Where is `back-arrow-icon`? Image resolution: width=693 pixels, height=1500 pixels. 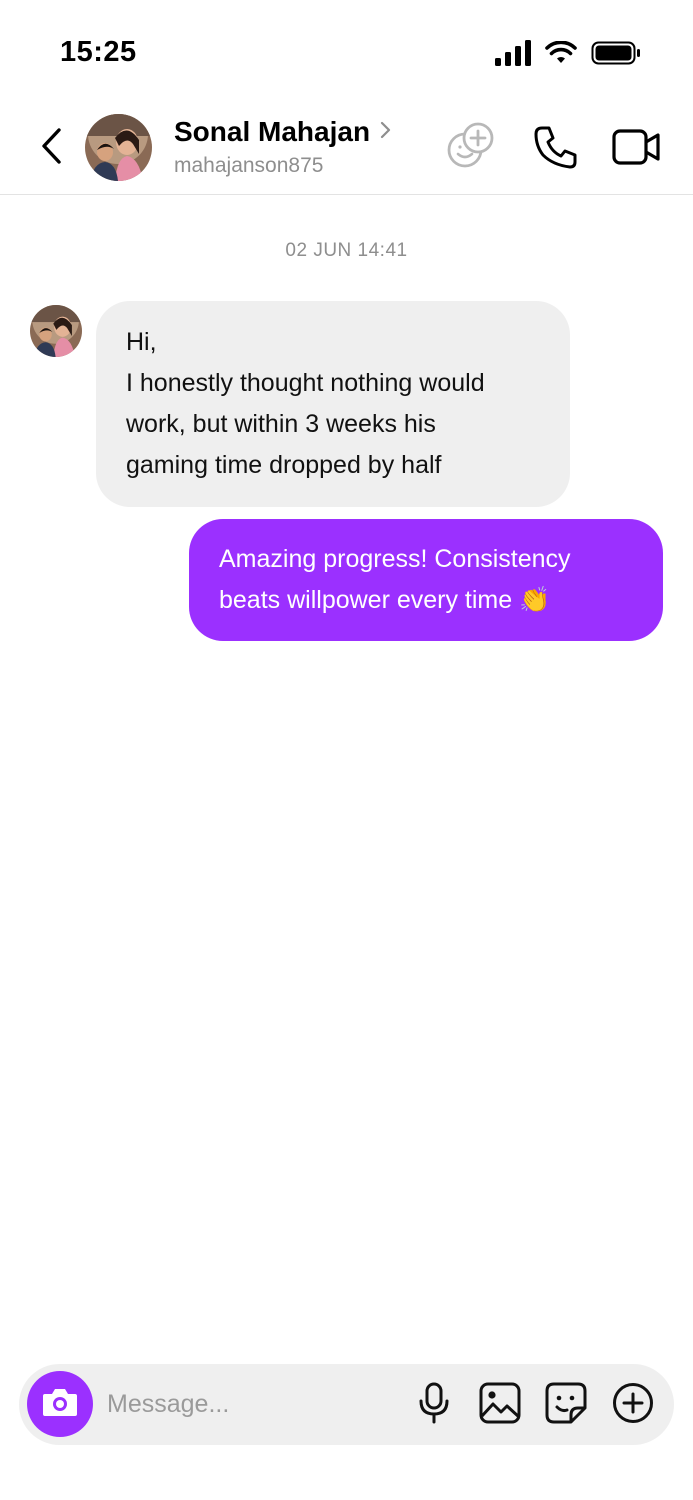 back-arrow-icon is located at coordinates (52, 148).